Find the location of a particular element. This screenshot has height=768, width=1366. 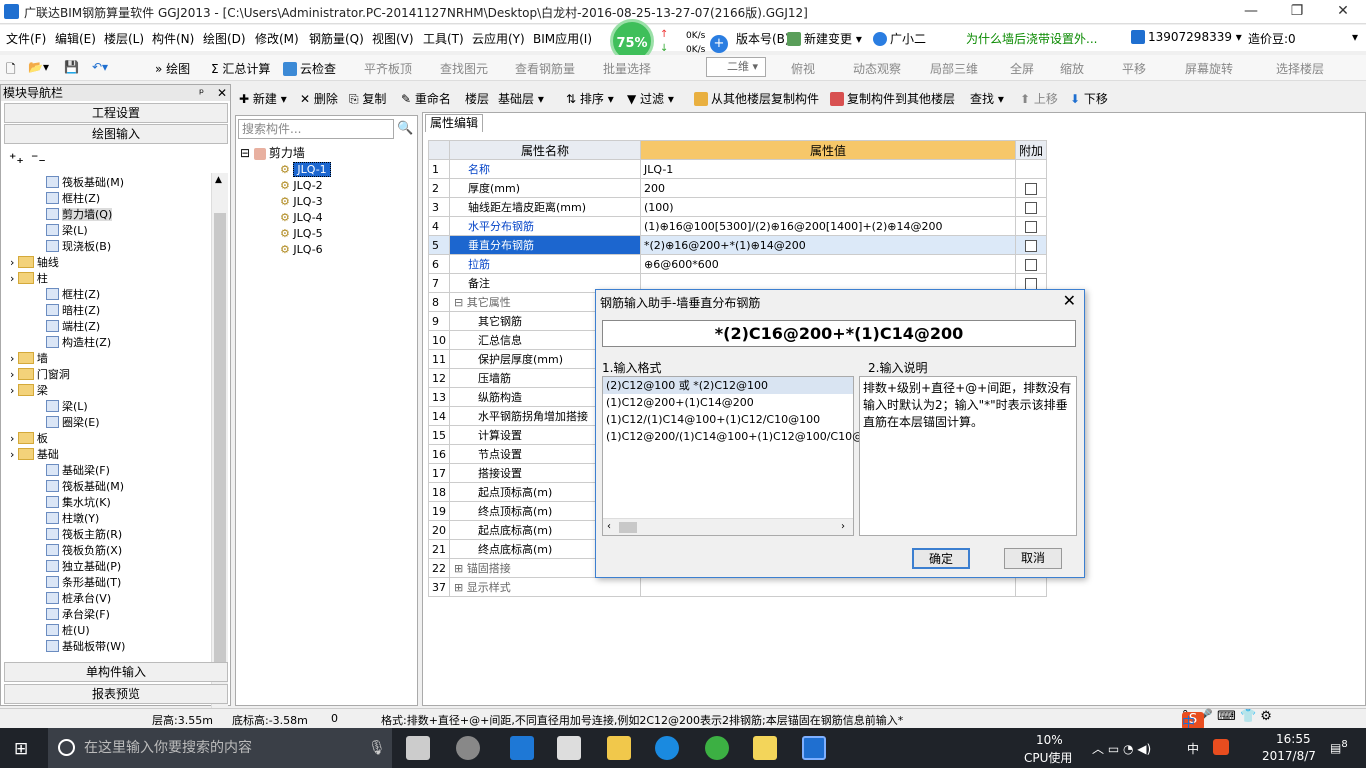

save-icon: 💾 is located at coordinates (71, 67).